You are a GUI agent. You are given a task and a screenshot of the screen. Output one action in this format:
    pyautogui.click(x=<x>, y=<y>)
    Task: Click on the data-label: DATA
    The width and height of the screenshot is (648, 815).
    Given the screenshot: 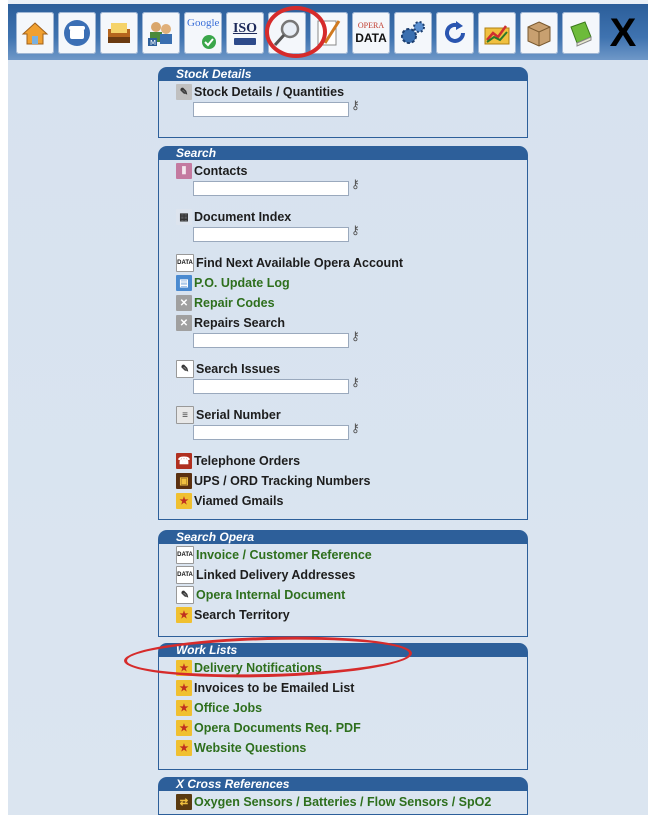 What is the action you would take?
    pyautogui.click(x=371, y=38)
    